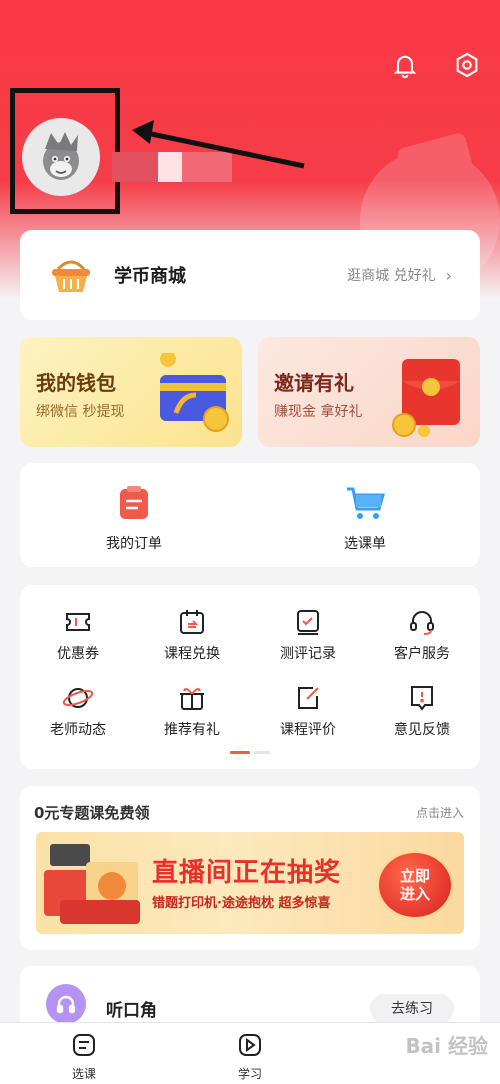  Describe the element at coordinates (369, 392) in the screenshot. I see `invite-card: 邀请有礼 赚现金 拿好礼` at that location.